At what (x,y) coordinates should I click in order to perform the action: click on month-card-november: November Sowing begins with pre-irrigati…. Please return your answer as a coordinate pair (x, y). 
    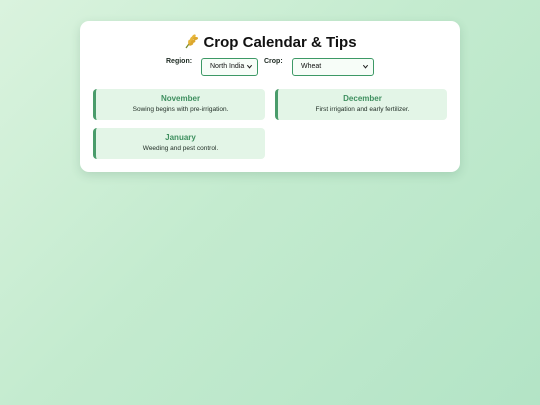
    Looking at the image, I should click on (179, 104).